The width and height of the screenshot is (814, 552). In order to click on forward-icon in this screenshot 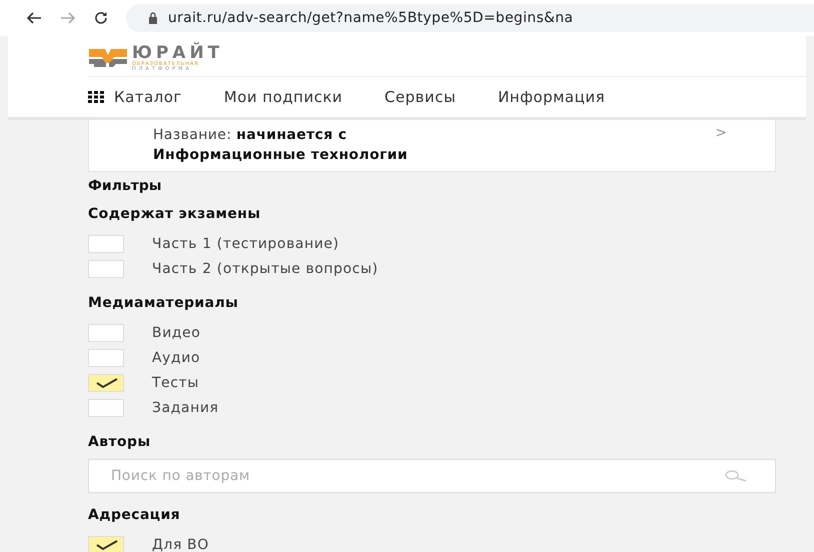, I will do `click(68, 18)`.